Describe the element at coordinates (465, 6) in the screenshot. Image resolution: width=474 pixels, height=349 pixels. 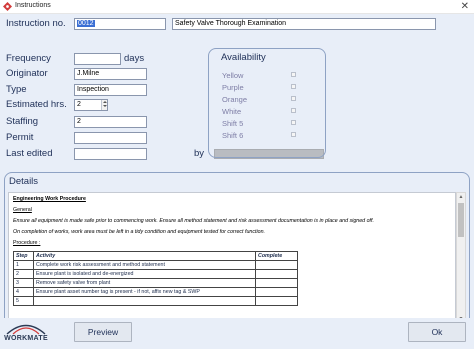
I see `close-icon: ✕` at that location.